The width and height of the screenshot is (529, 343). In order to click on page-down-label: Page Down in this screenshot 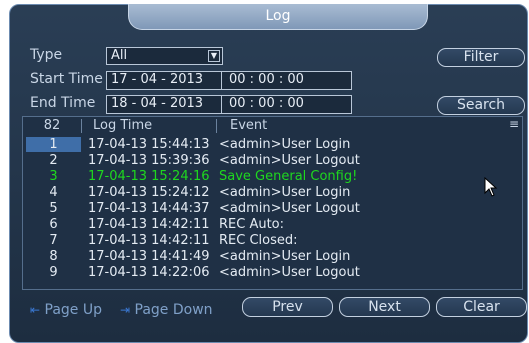, I will do `click(173, 310)`.